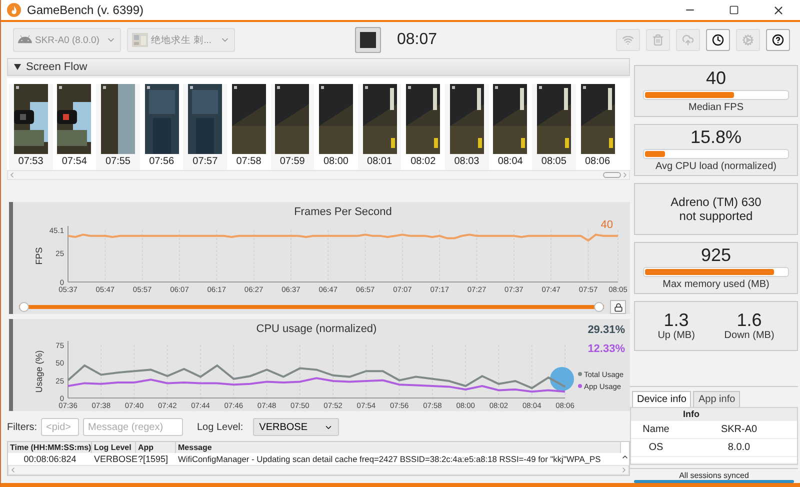 Image resolution: width=800 pixels, height=487 pixels. Describe the element at coordinates (716, 137) in the screenshot. I see `metric-value: 15.8%` at that location.